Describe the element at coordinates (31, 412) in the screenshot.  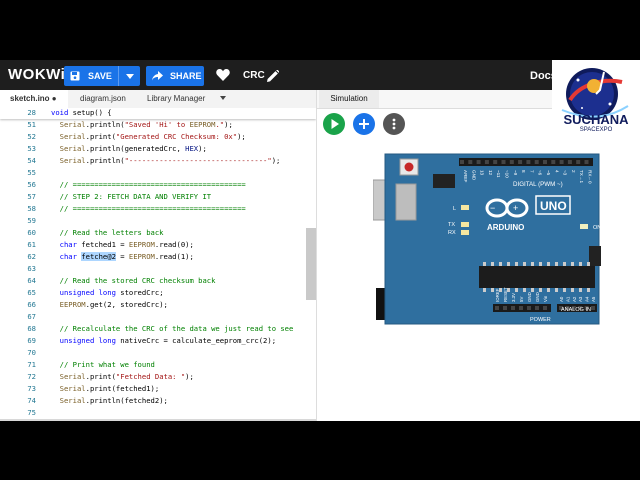
I see `line-number: 75` at that location.